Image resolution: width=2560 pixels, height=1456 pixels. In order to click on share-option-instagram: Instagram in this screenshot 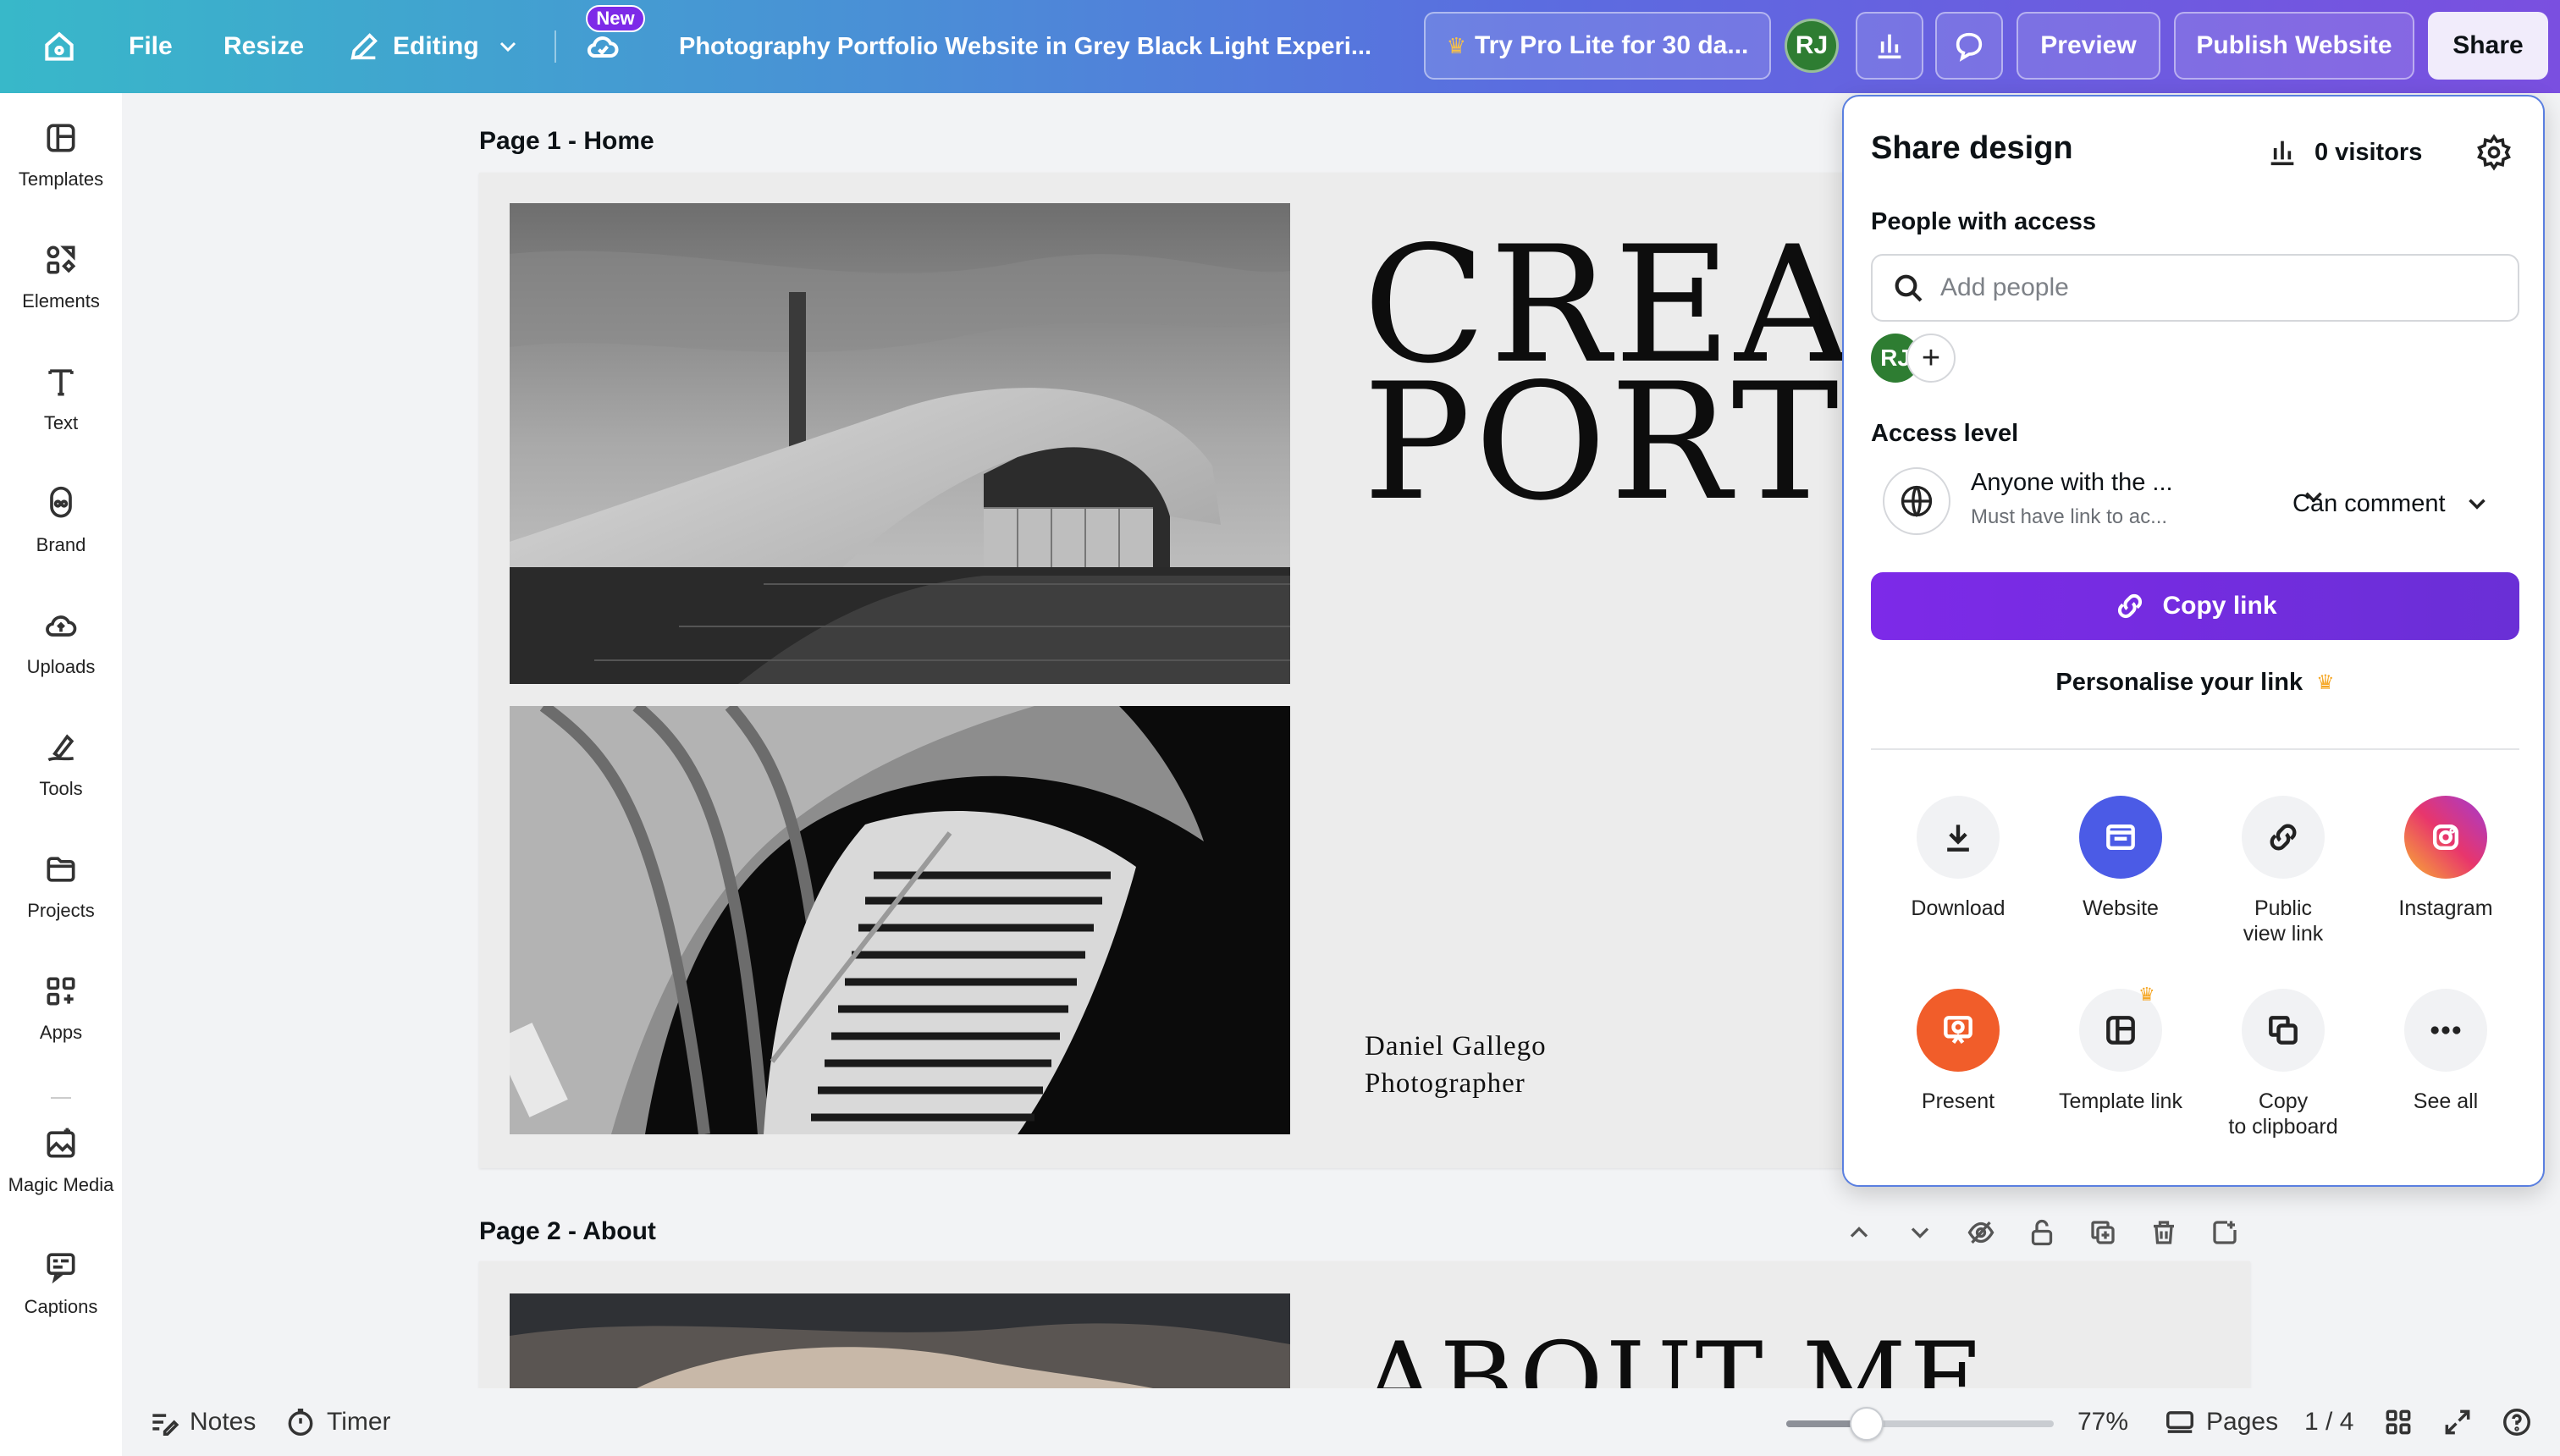, I will do `click(2445, 858)`.